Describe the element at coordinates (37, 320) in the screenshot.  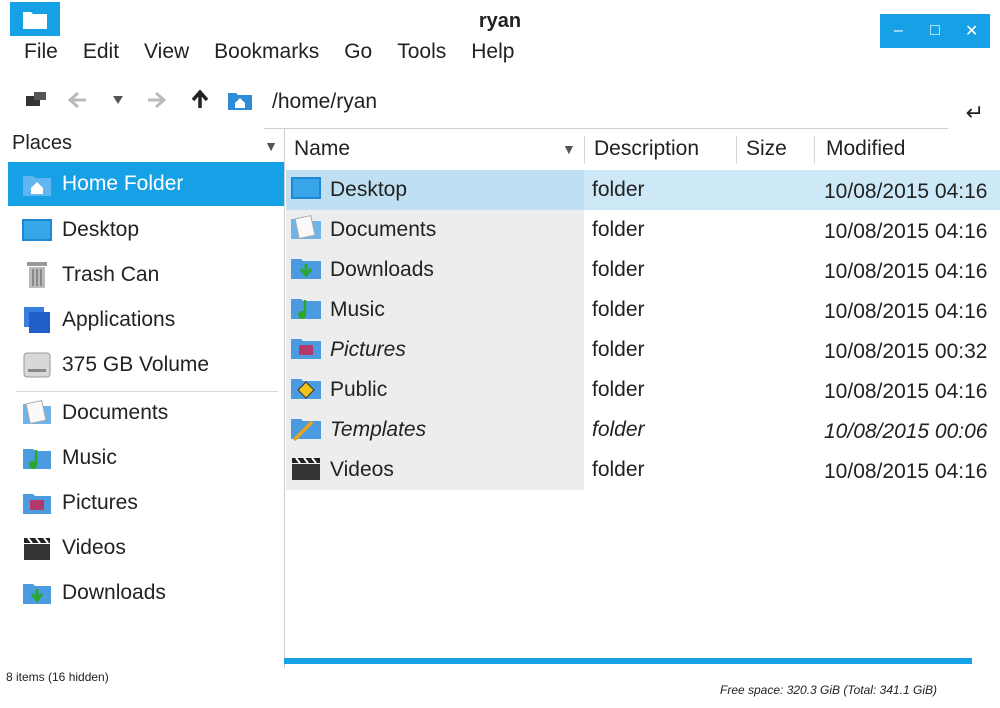
I see `applications-icon` at that location.